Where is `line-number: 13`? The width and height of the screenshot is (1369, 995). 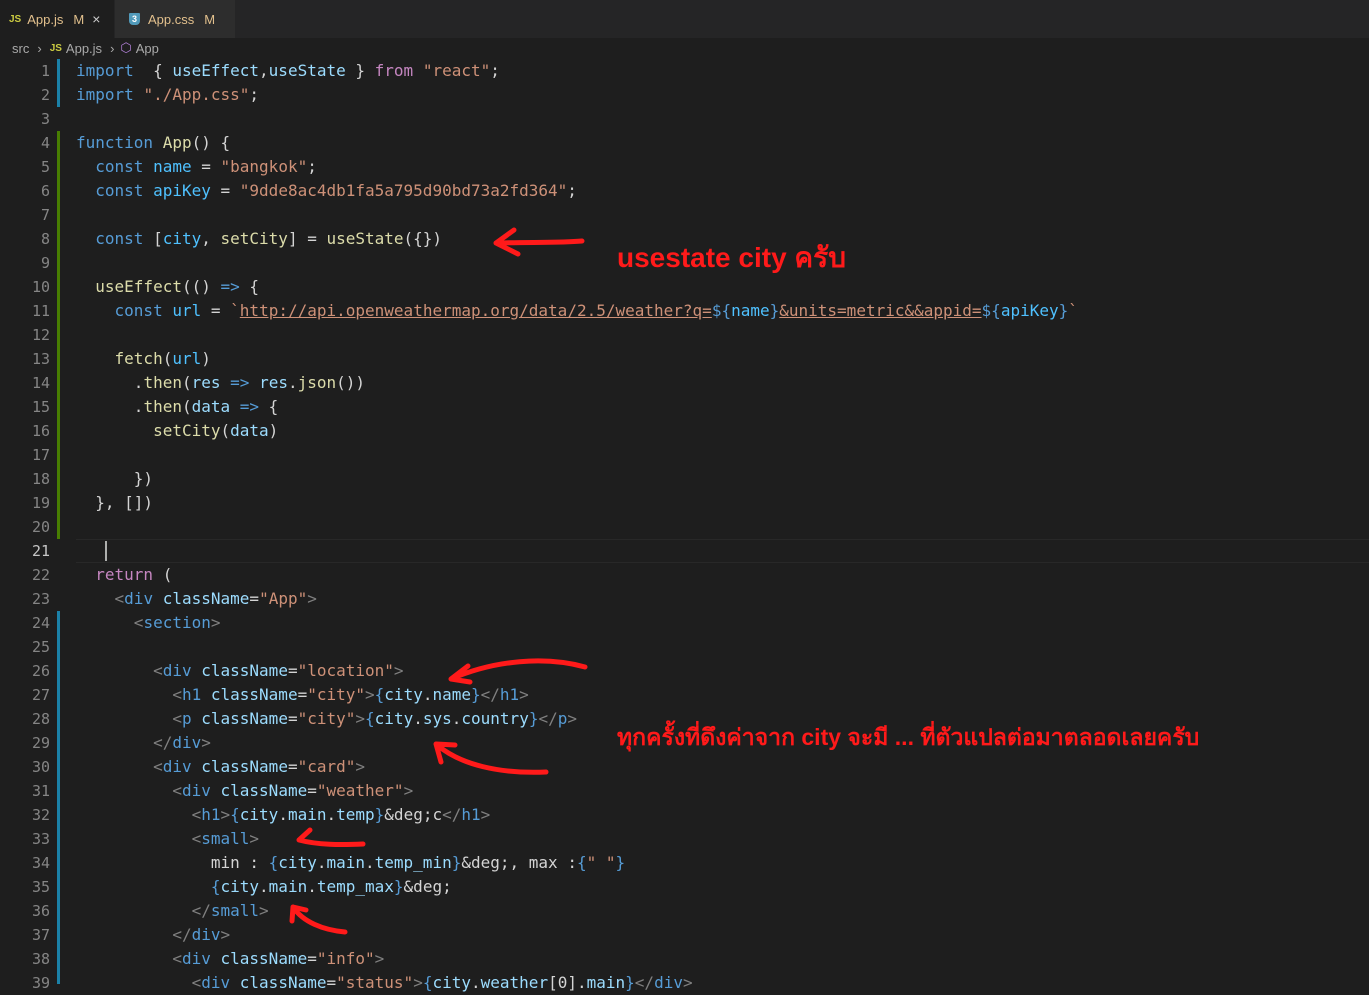 line-number: 13 is located at coordinates (40, 359).